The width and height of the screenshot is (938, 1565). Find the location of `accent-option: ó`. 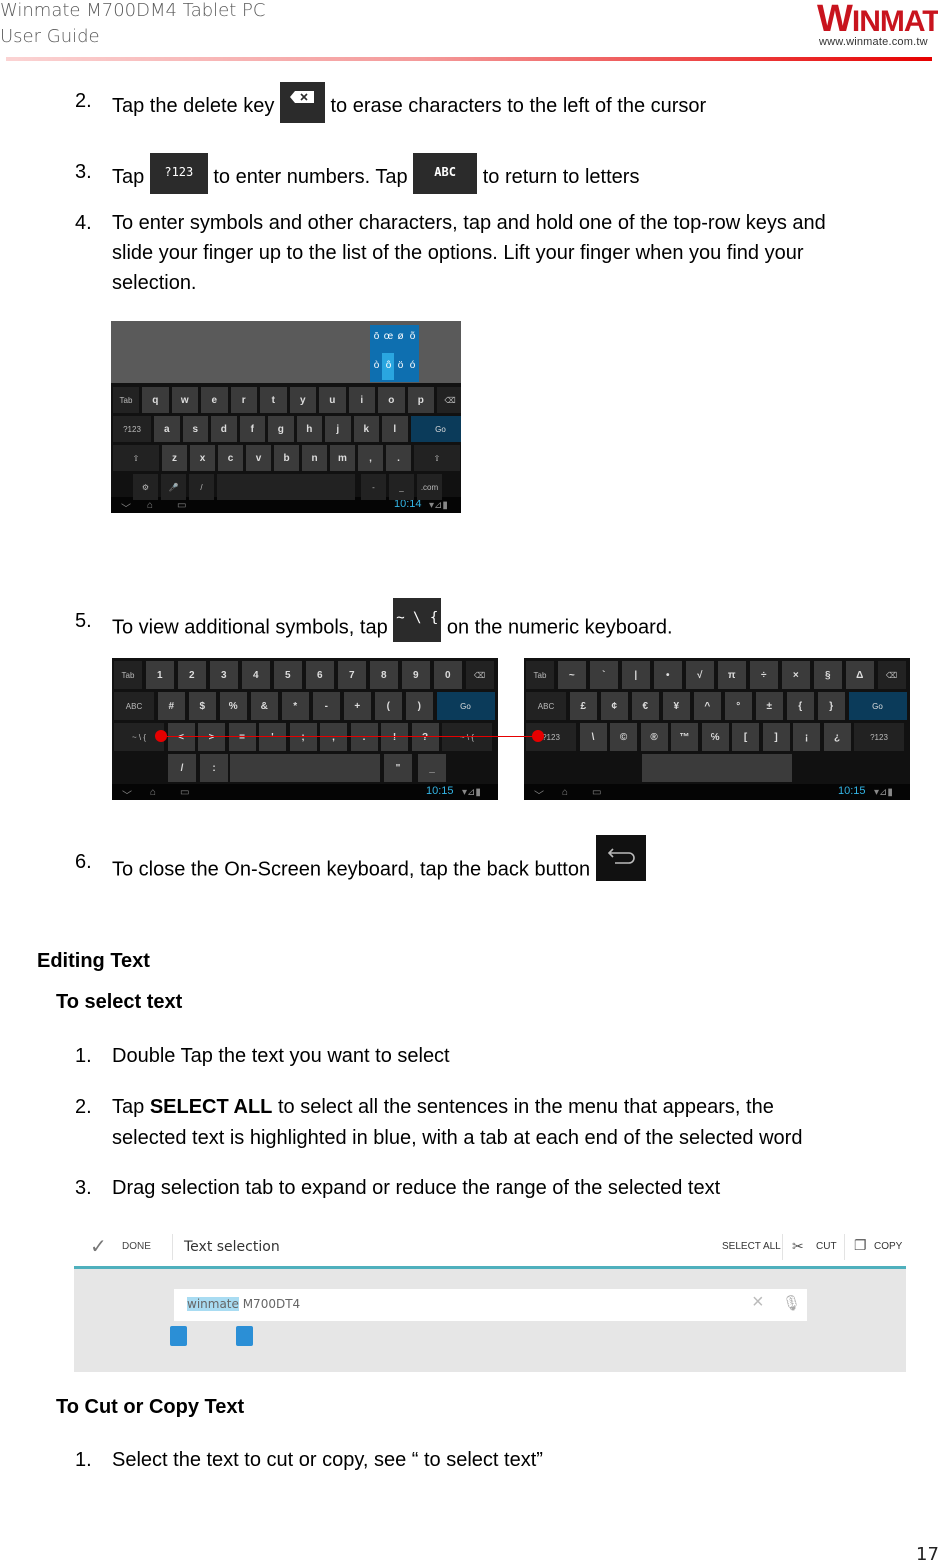

accent-option: ó is located at coordinates (412, 365).